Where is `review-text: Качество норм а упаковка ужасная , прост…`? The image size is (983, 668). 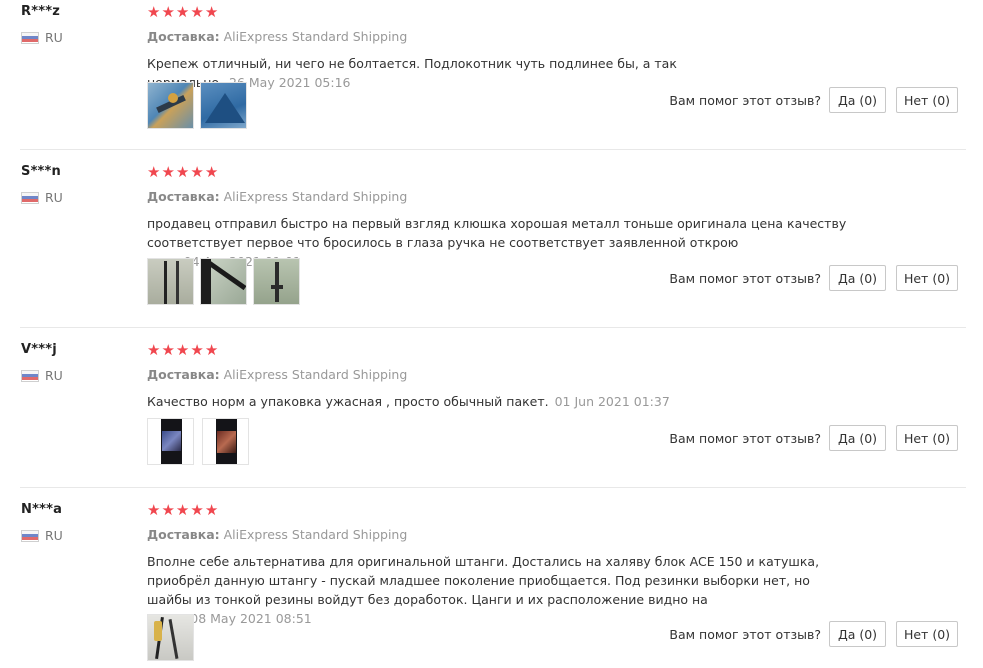 review-text: Качество норм а упаковка ужасная , прост… is located at coordinates (507, 401).